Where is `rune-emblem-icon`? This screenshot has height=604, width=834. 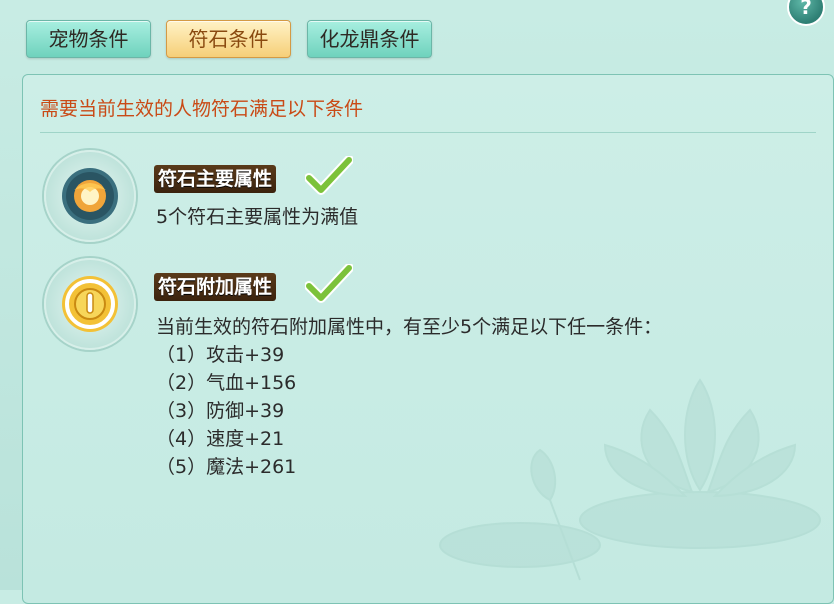
rune-emblem-icon is located at coordinates (90, 304).